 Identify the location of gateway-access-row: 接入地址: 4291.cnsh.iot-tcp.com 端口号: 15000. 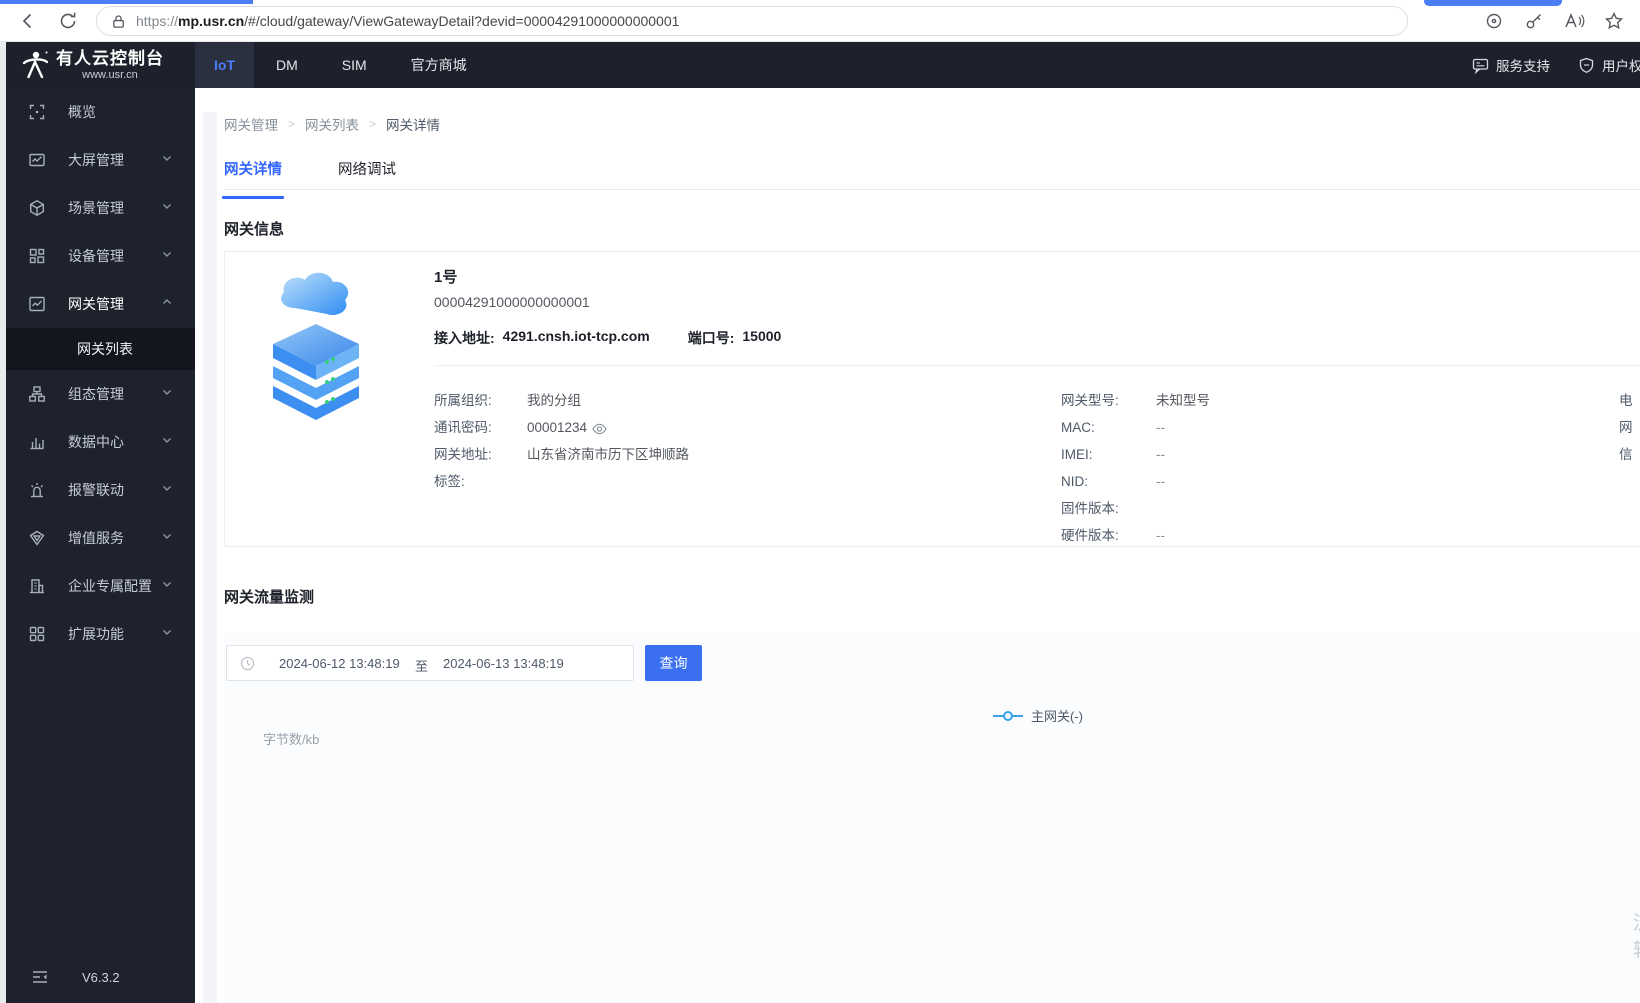
(607, 338).